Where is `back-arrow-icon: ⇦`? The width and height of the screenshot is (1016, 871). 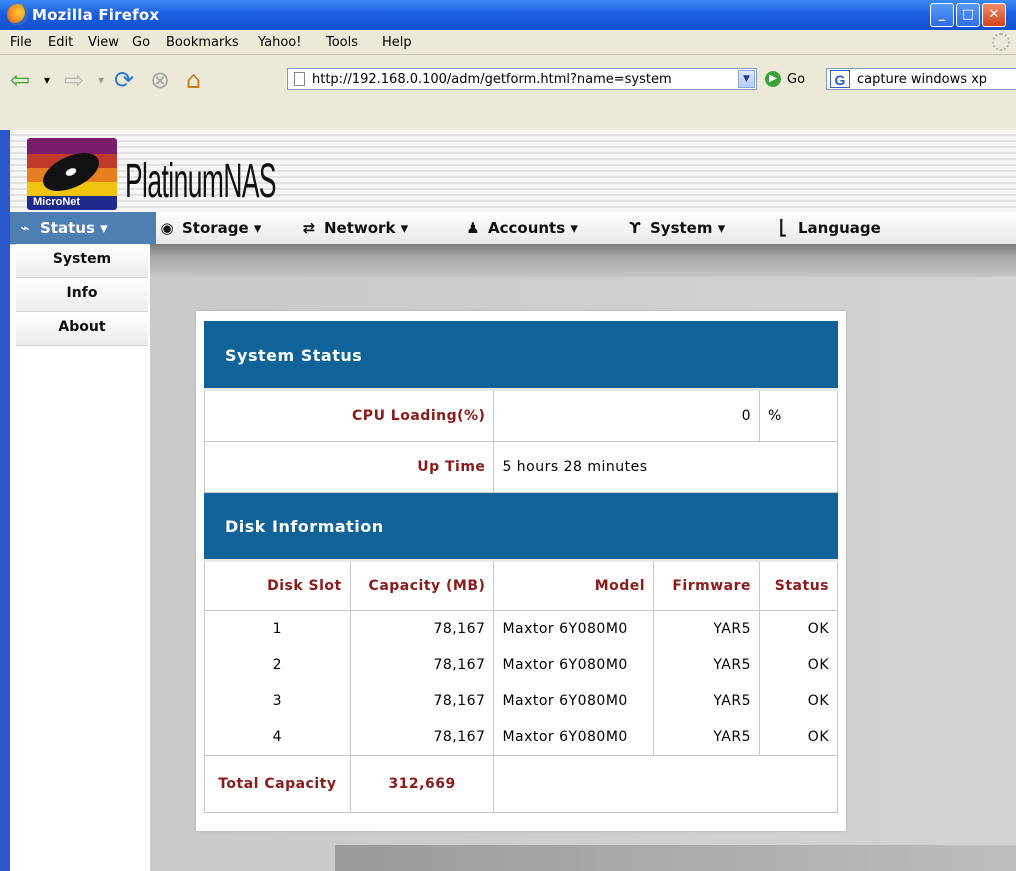 back-arrow-icon: ⇦ is located at coordinates (20, 80).